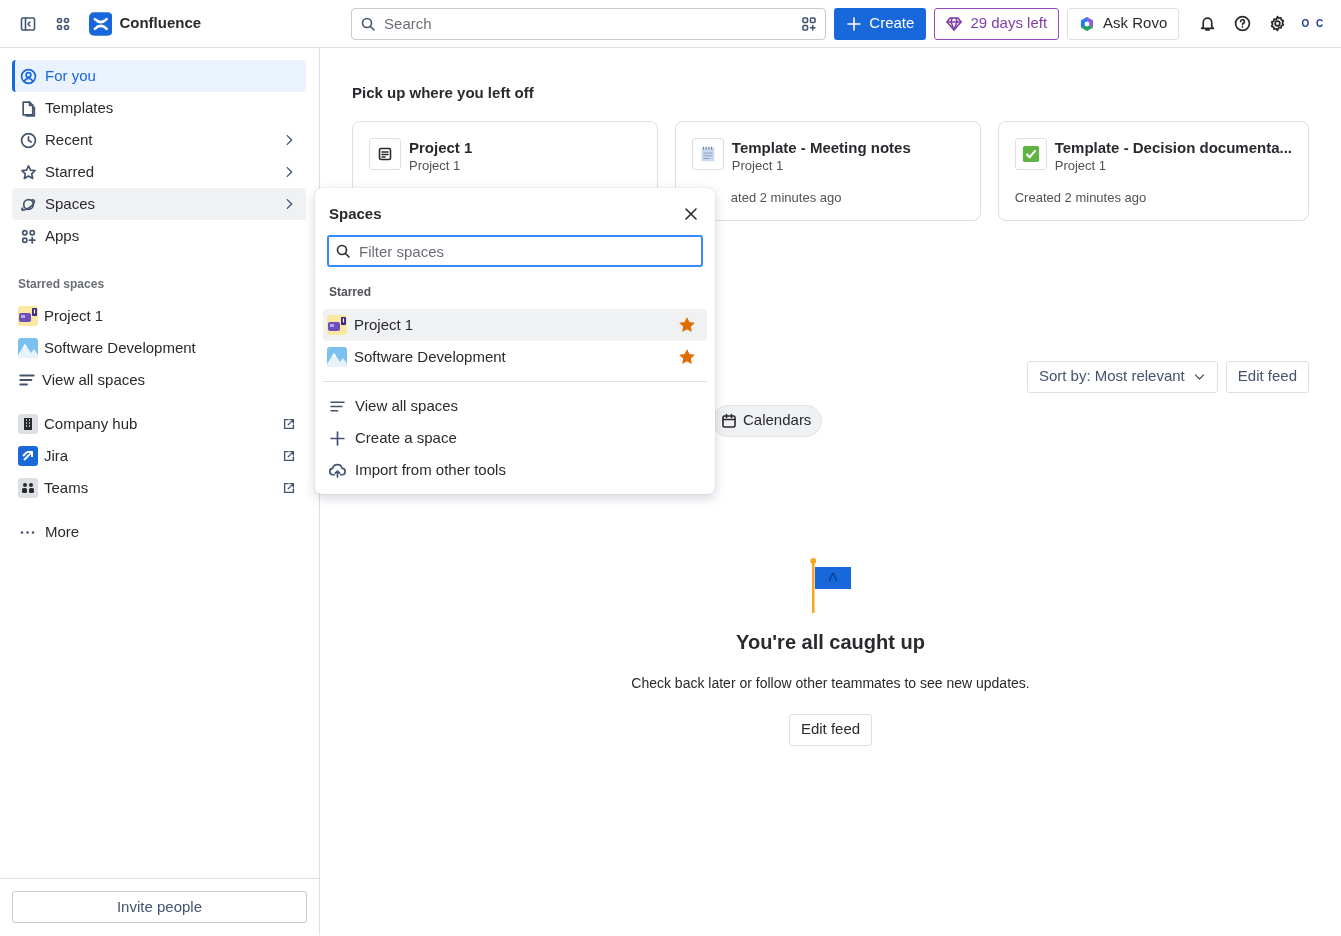 The height and width of the screenshot is (936, 1341). What do you see at coordinates (1242, 23) in the screenshot?
I see `help-icon` at bounding box center [1242, 23].